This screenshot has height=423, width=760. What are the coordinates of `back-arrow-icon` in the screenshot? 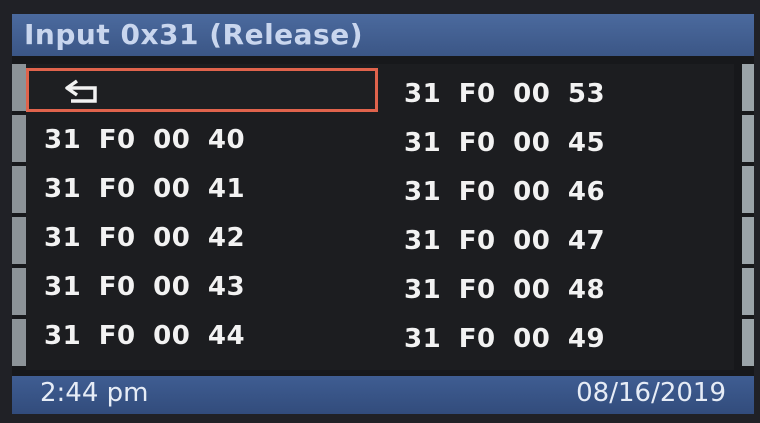 It's located at (81, 91).